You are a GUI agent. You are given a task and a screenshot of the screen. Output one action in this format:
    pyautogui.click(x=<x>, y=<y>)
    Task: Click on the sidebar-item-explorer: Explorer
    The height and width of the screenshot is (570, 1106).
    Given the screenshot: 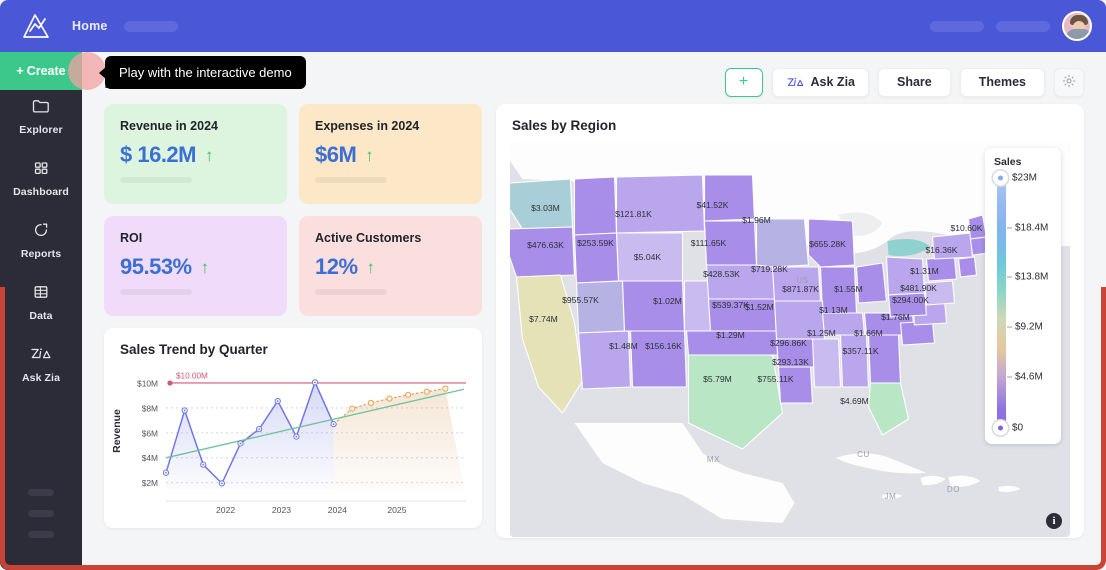 What is the action you would take?
    pyautogui.click(x=41, y=117)
    